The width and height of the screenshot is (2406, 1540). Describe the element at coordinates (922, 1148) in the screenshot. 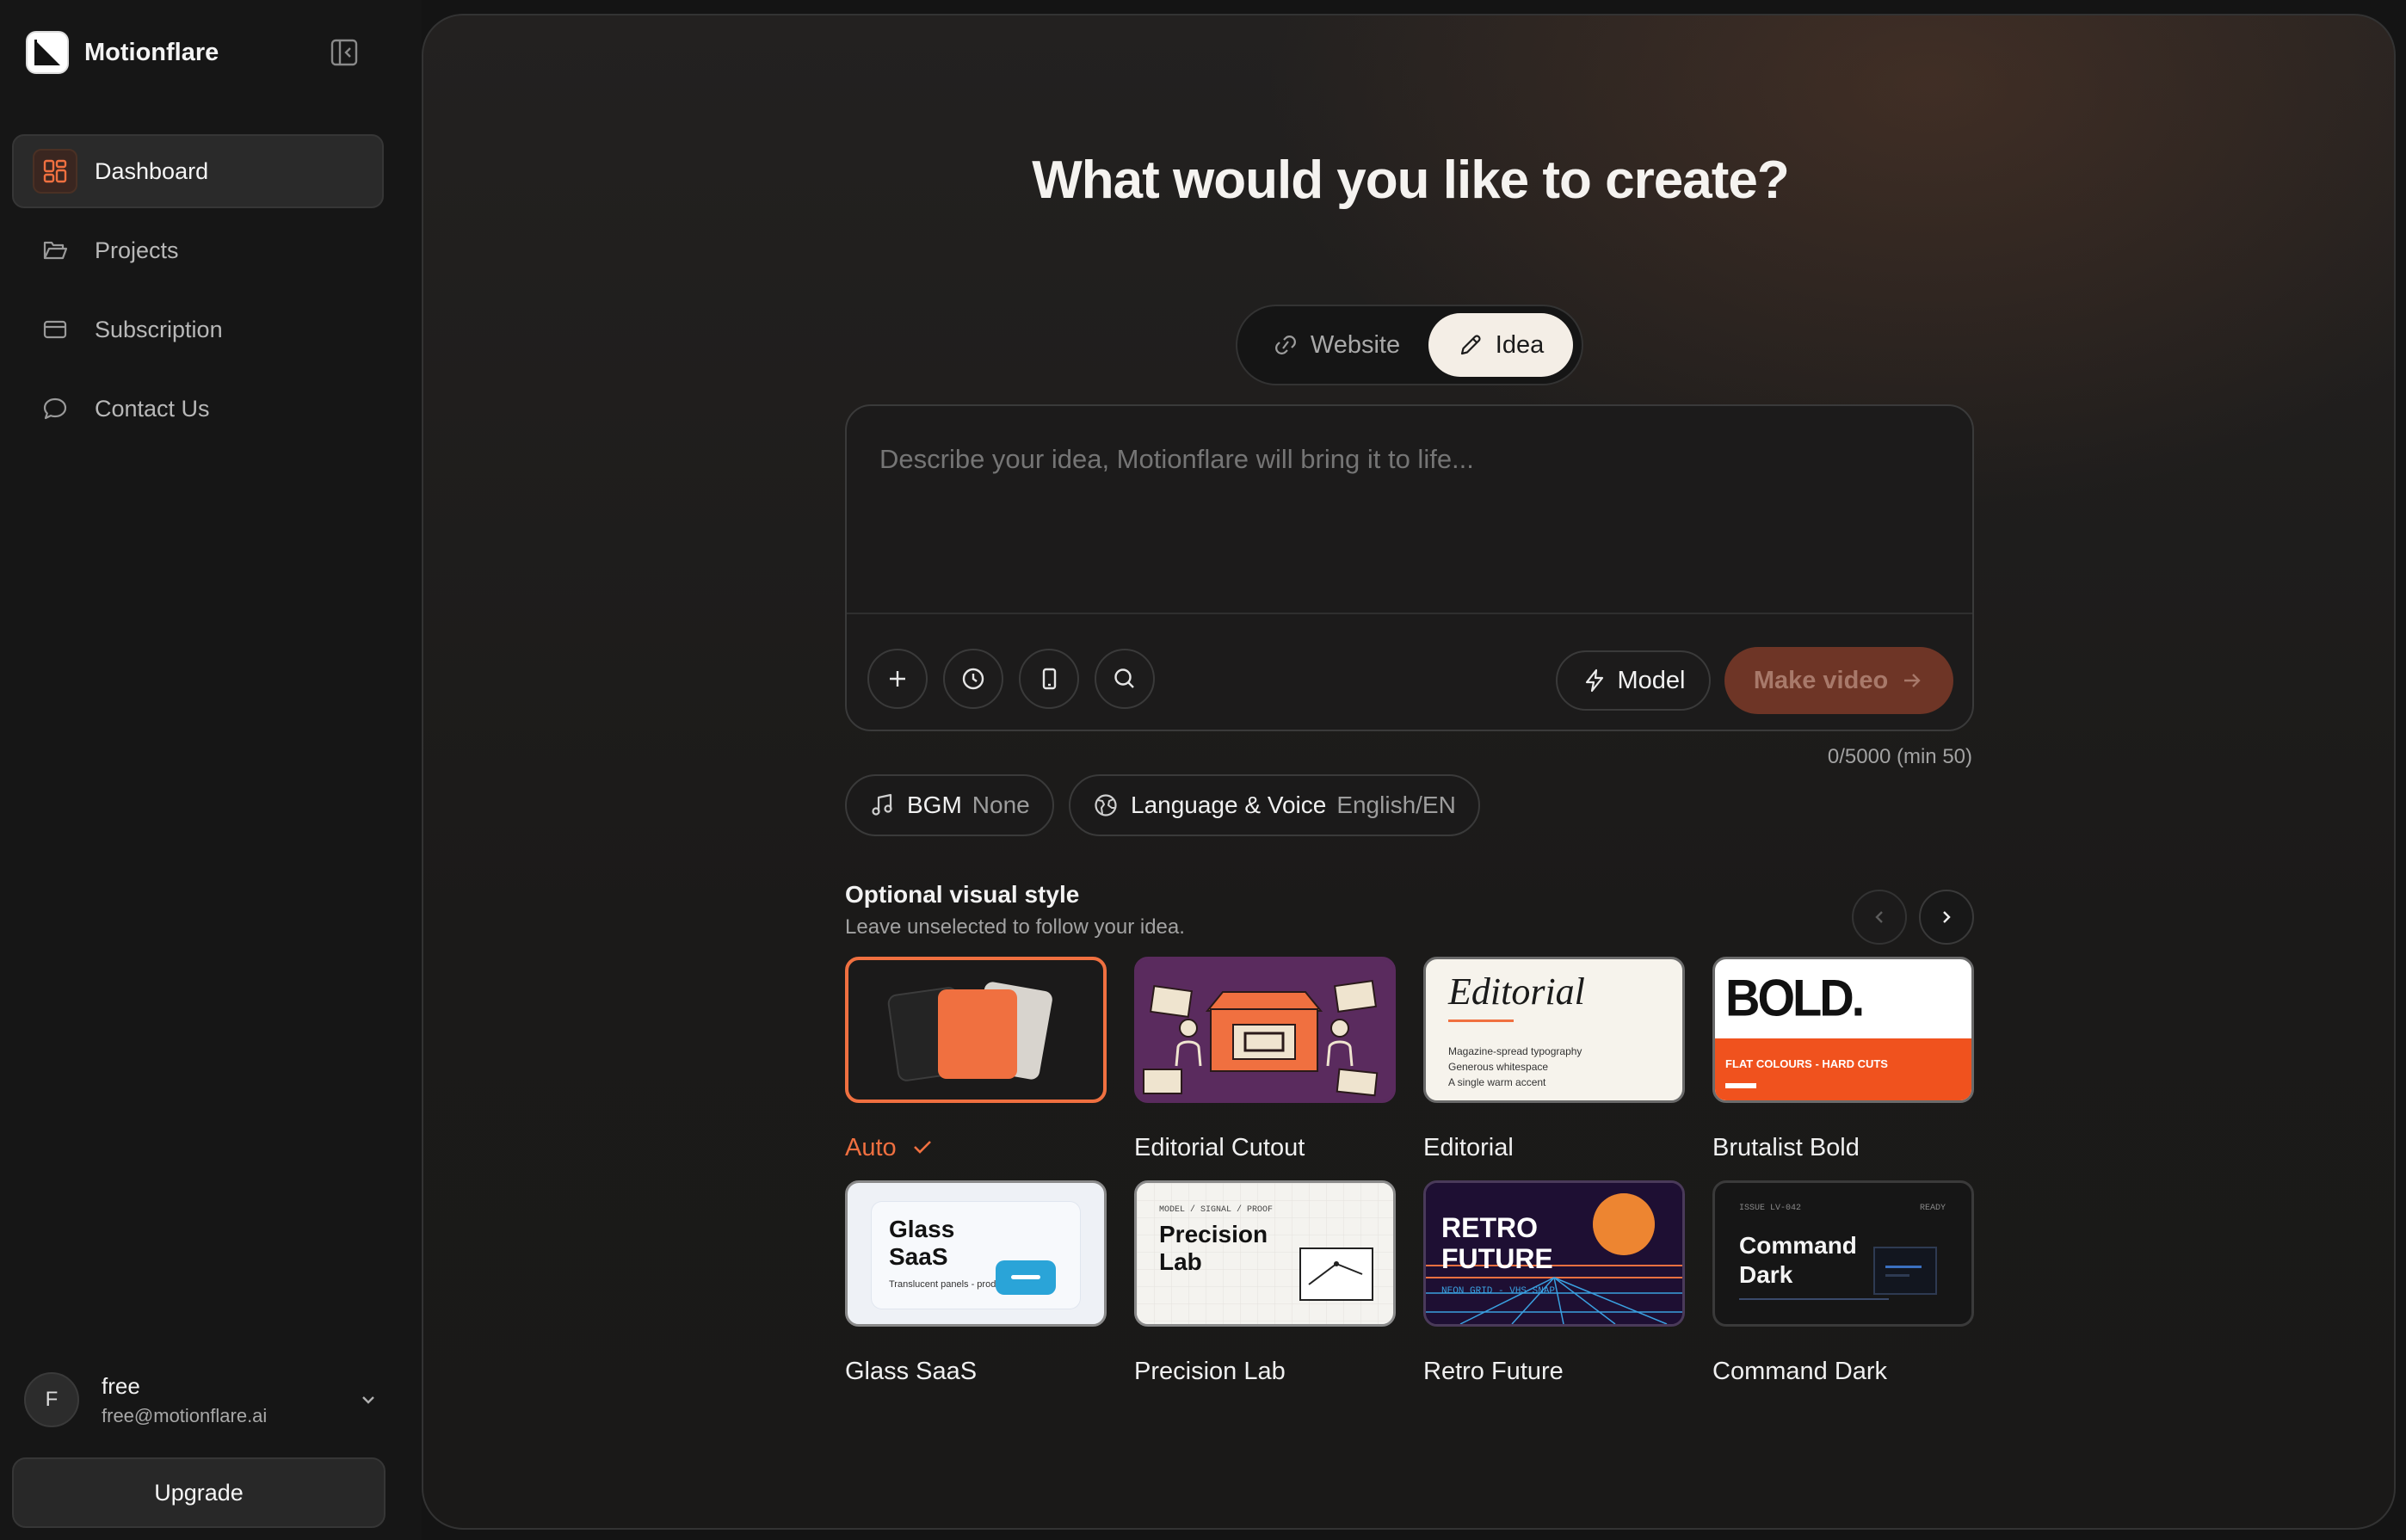

I see `checkmark-icon` at that location.